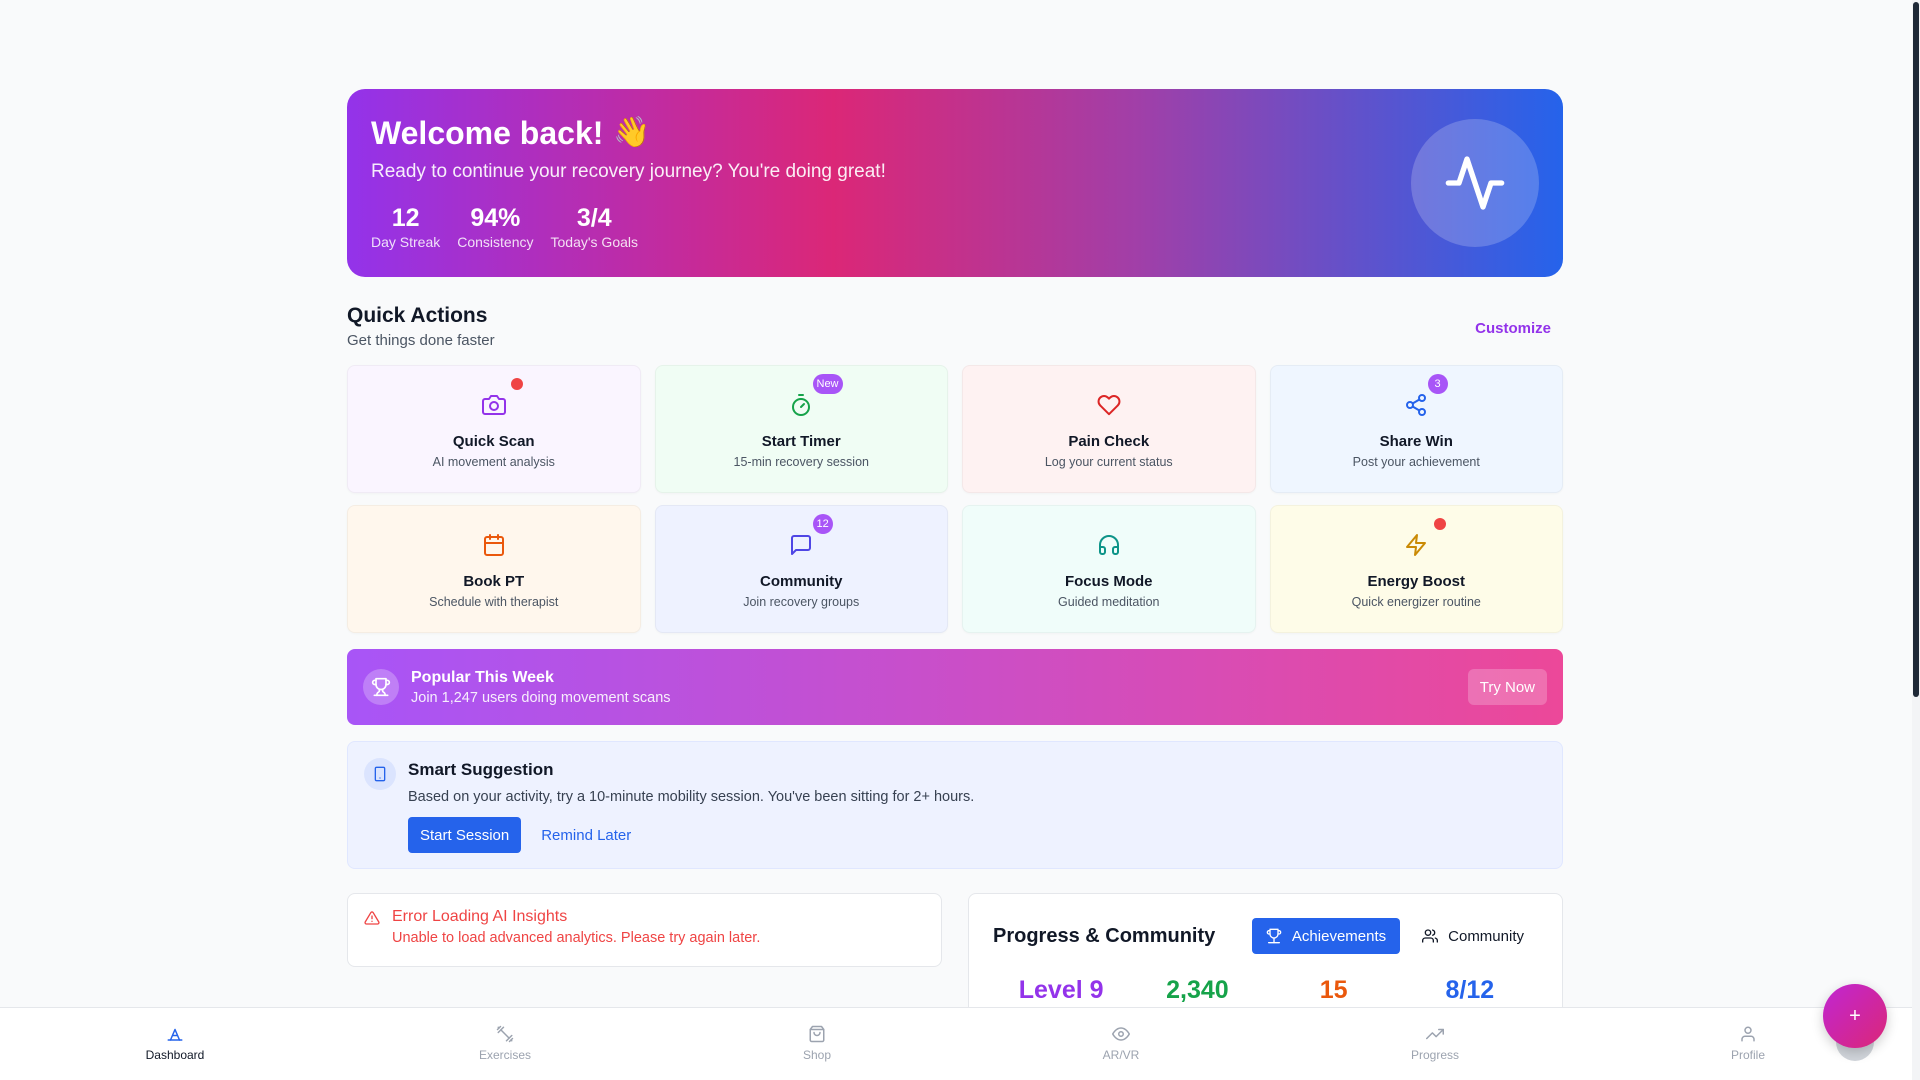 The height and width of the screenshot is (1080, 1920). What do you see at coordinates (494, 602) in the screenshot?
I see `tile-subtitle: Schedule with therapist` at bounding box center [494, 602].